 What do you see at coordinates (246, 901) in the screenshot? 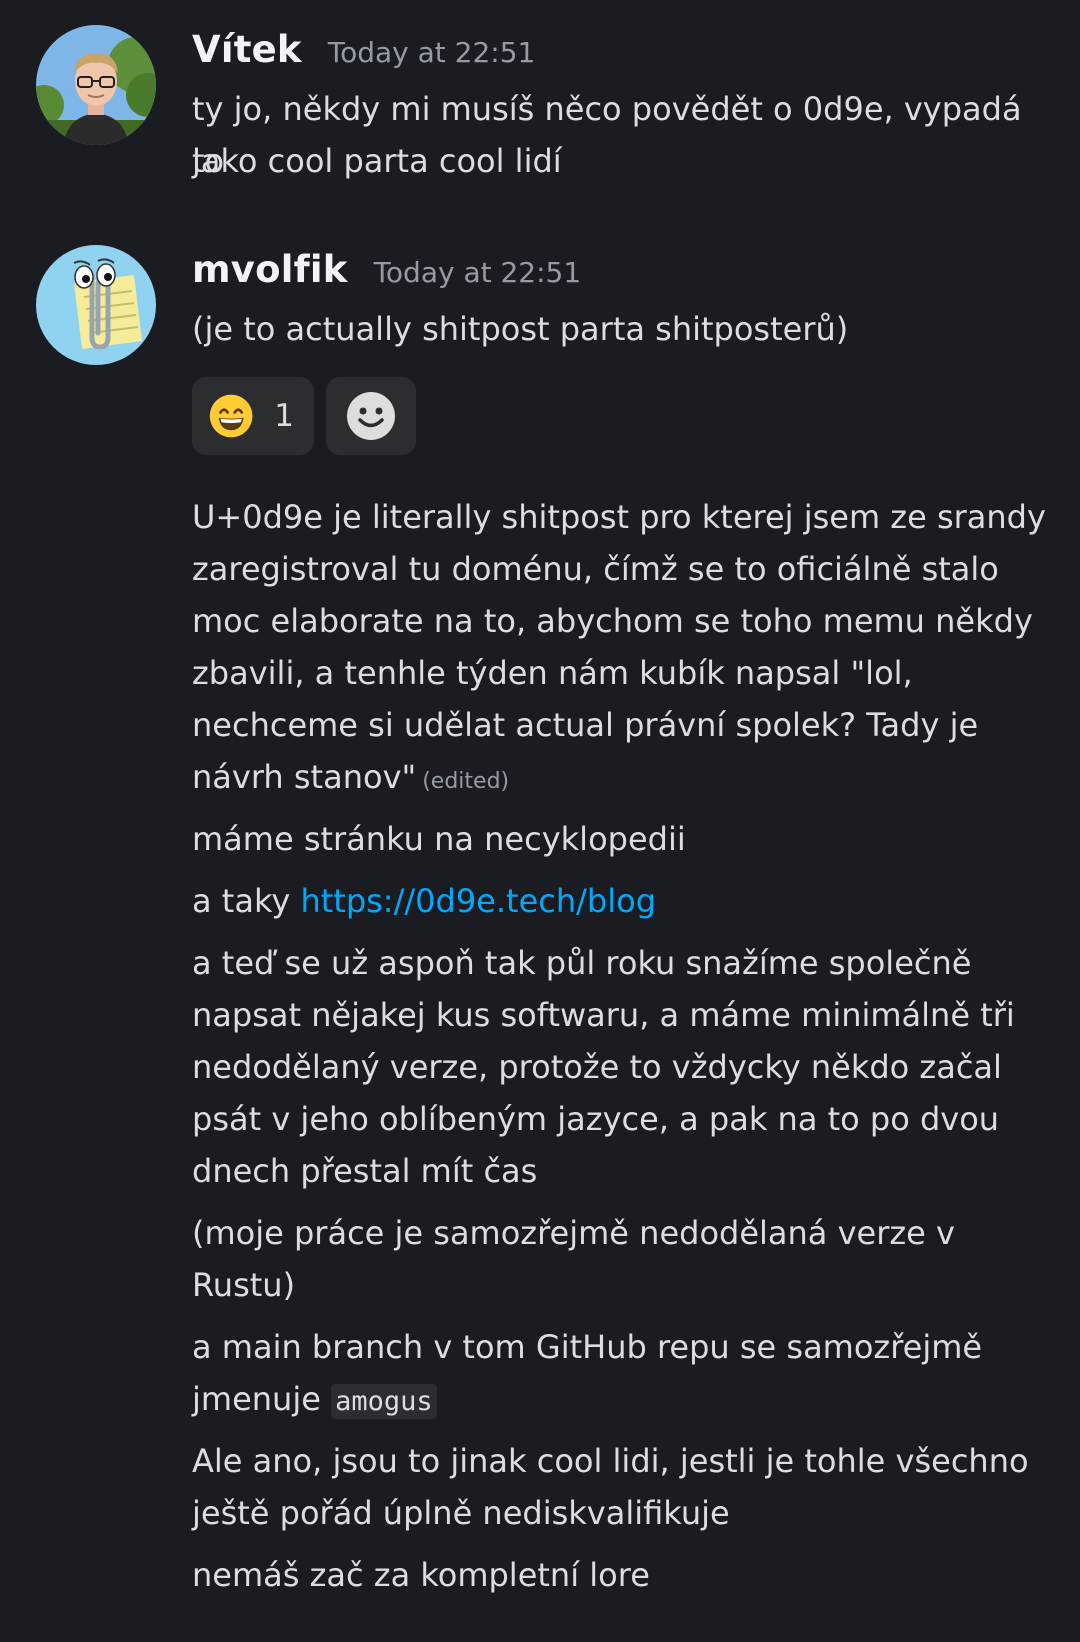
I see `message-text: a taky` at bounding box center [246, 901].